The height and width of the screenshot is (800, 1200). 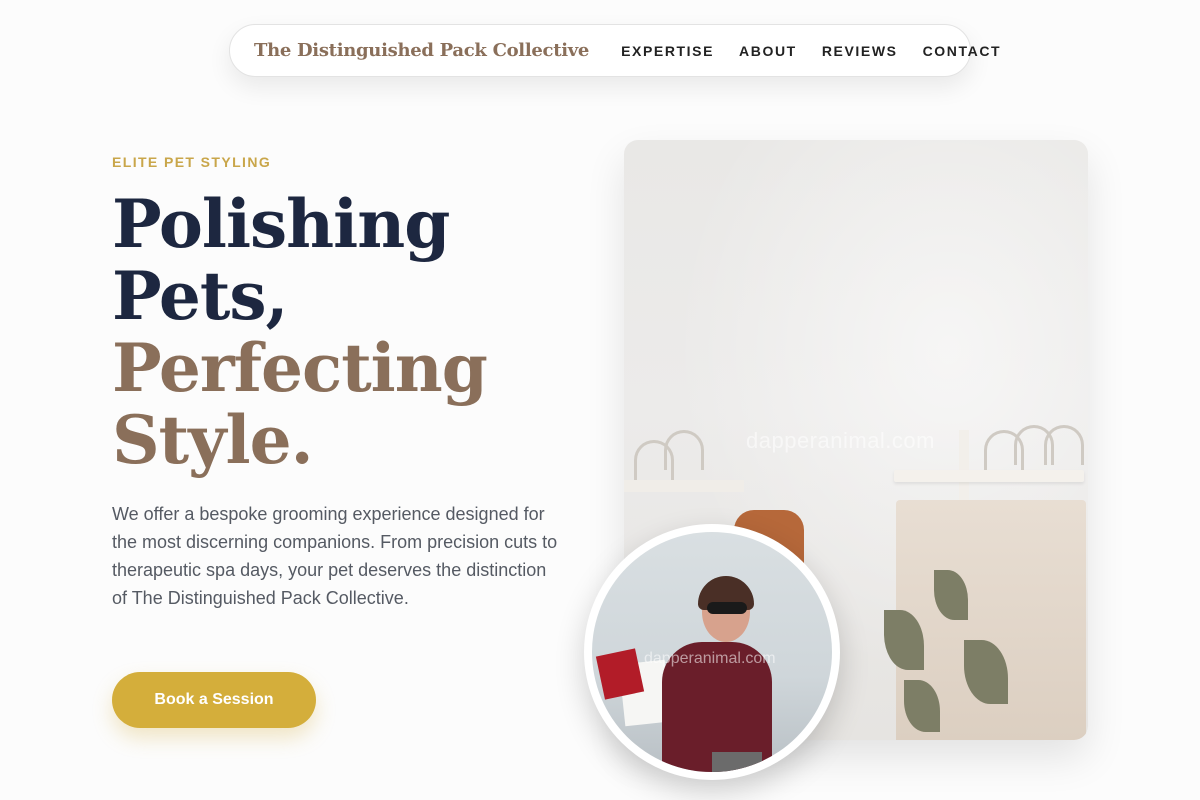 What do you see at coordinates (989, 476) in the screenshot?
I see `clothing-rack-right` at bounding box center [989, 476].